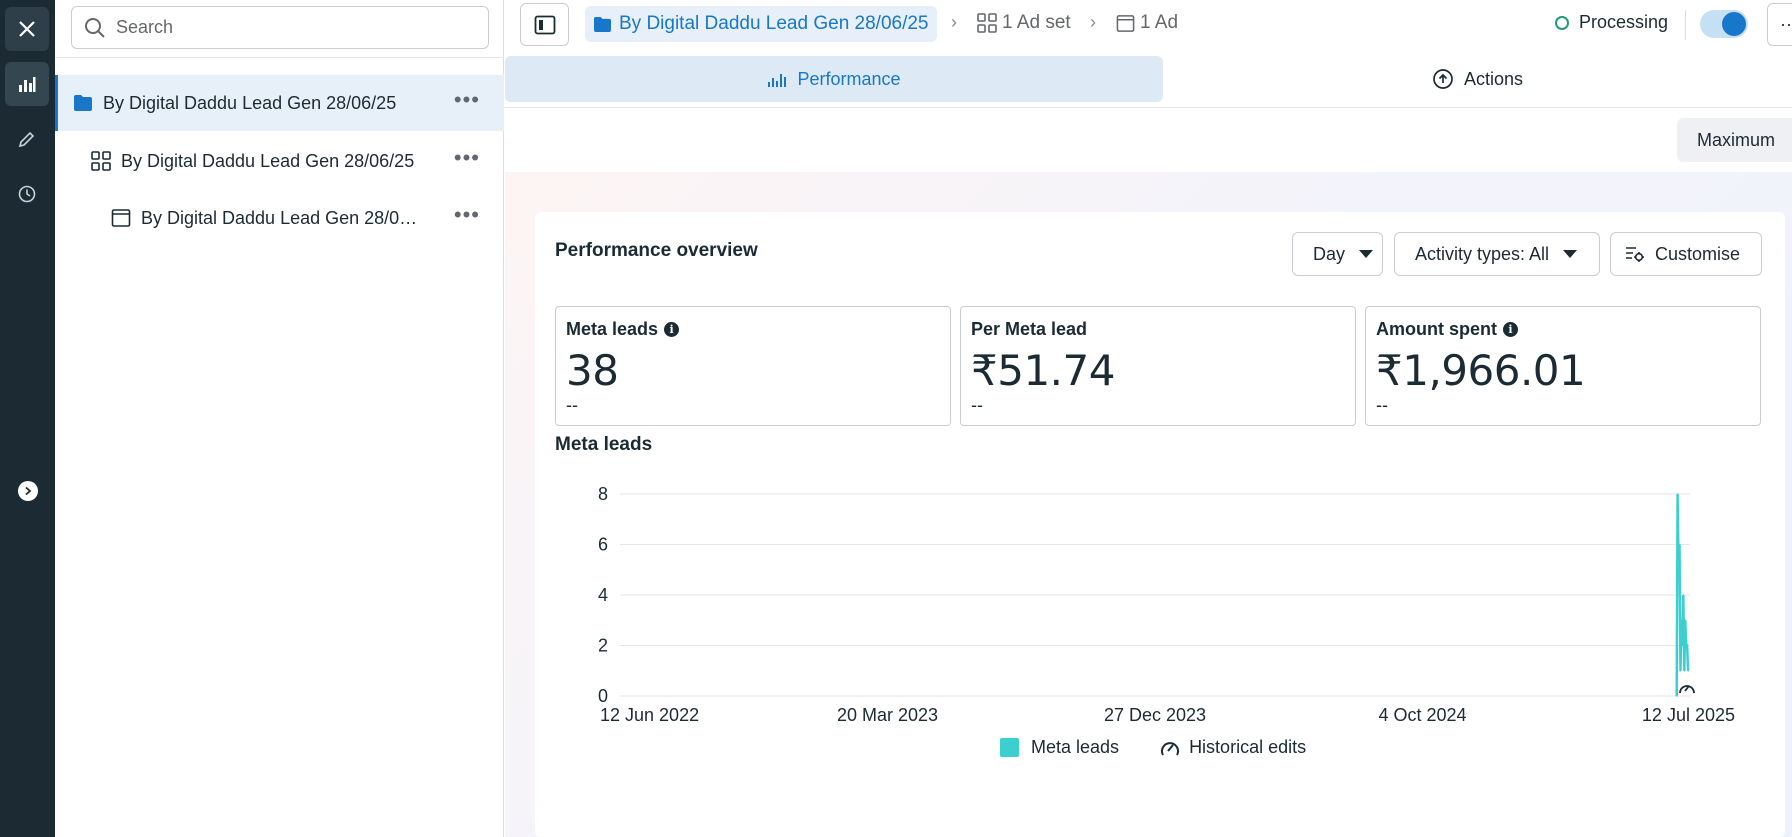 This screenshot has height=837, width=1792. I want to click on tree-divider, so click(279, 57).